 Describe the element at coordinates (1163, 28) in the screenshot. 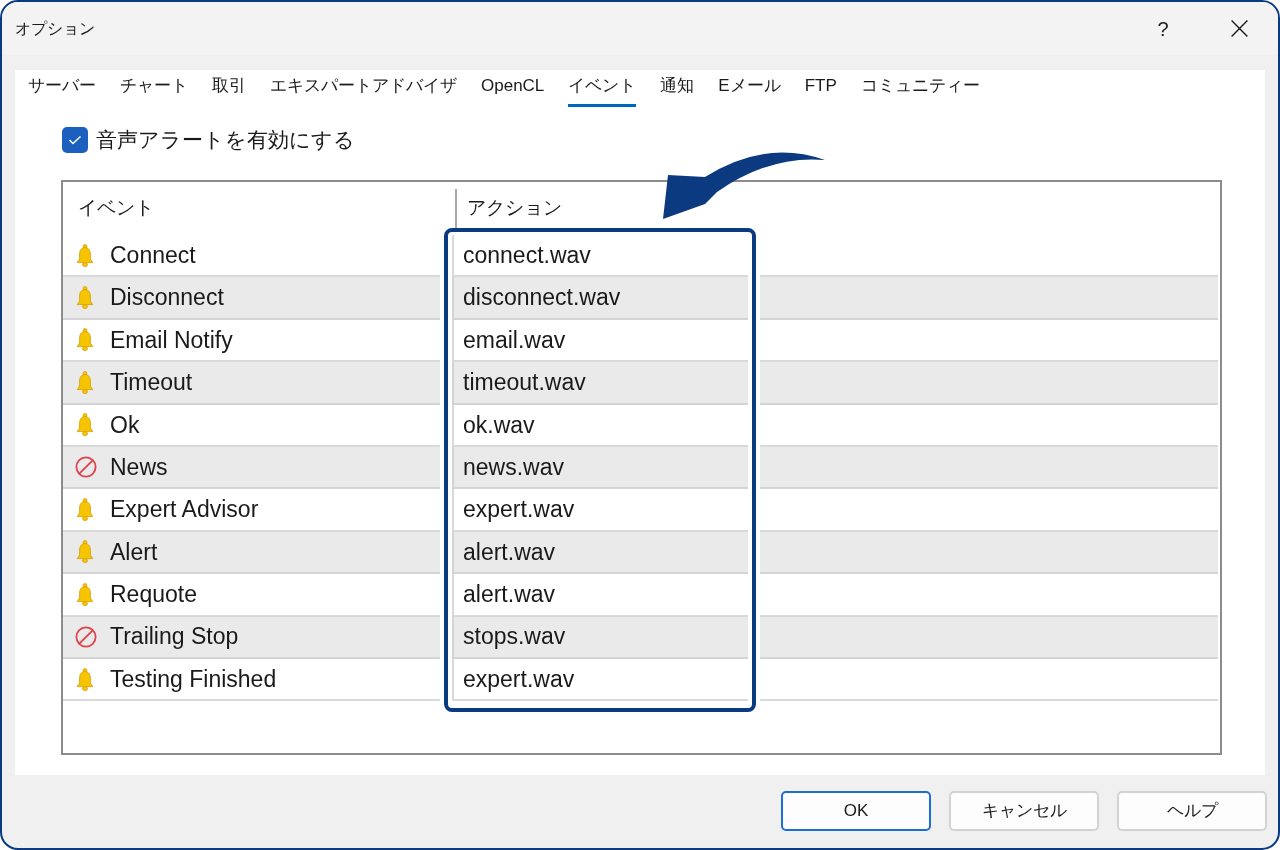

I see `help-button: ?` at that location.